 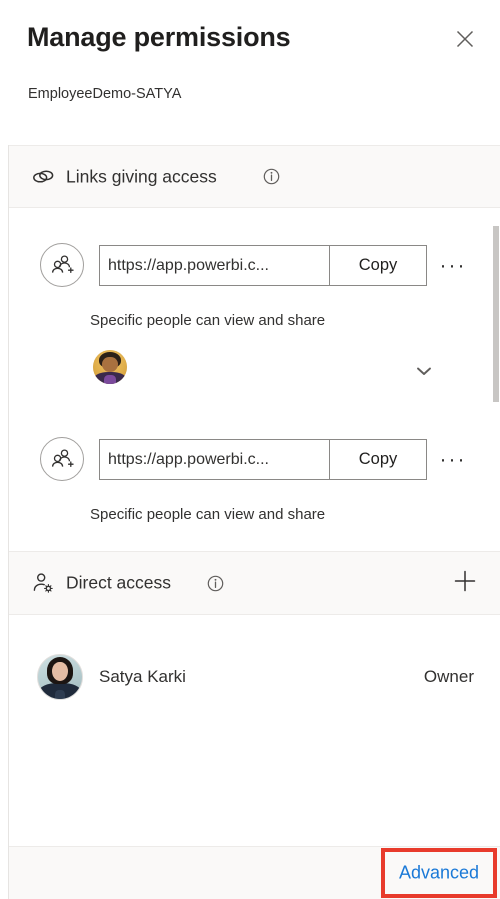 I want to click on close-button, so click(x=465, y=41).